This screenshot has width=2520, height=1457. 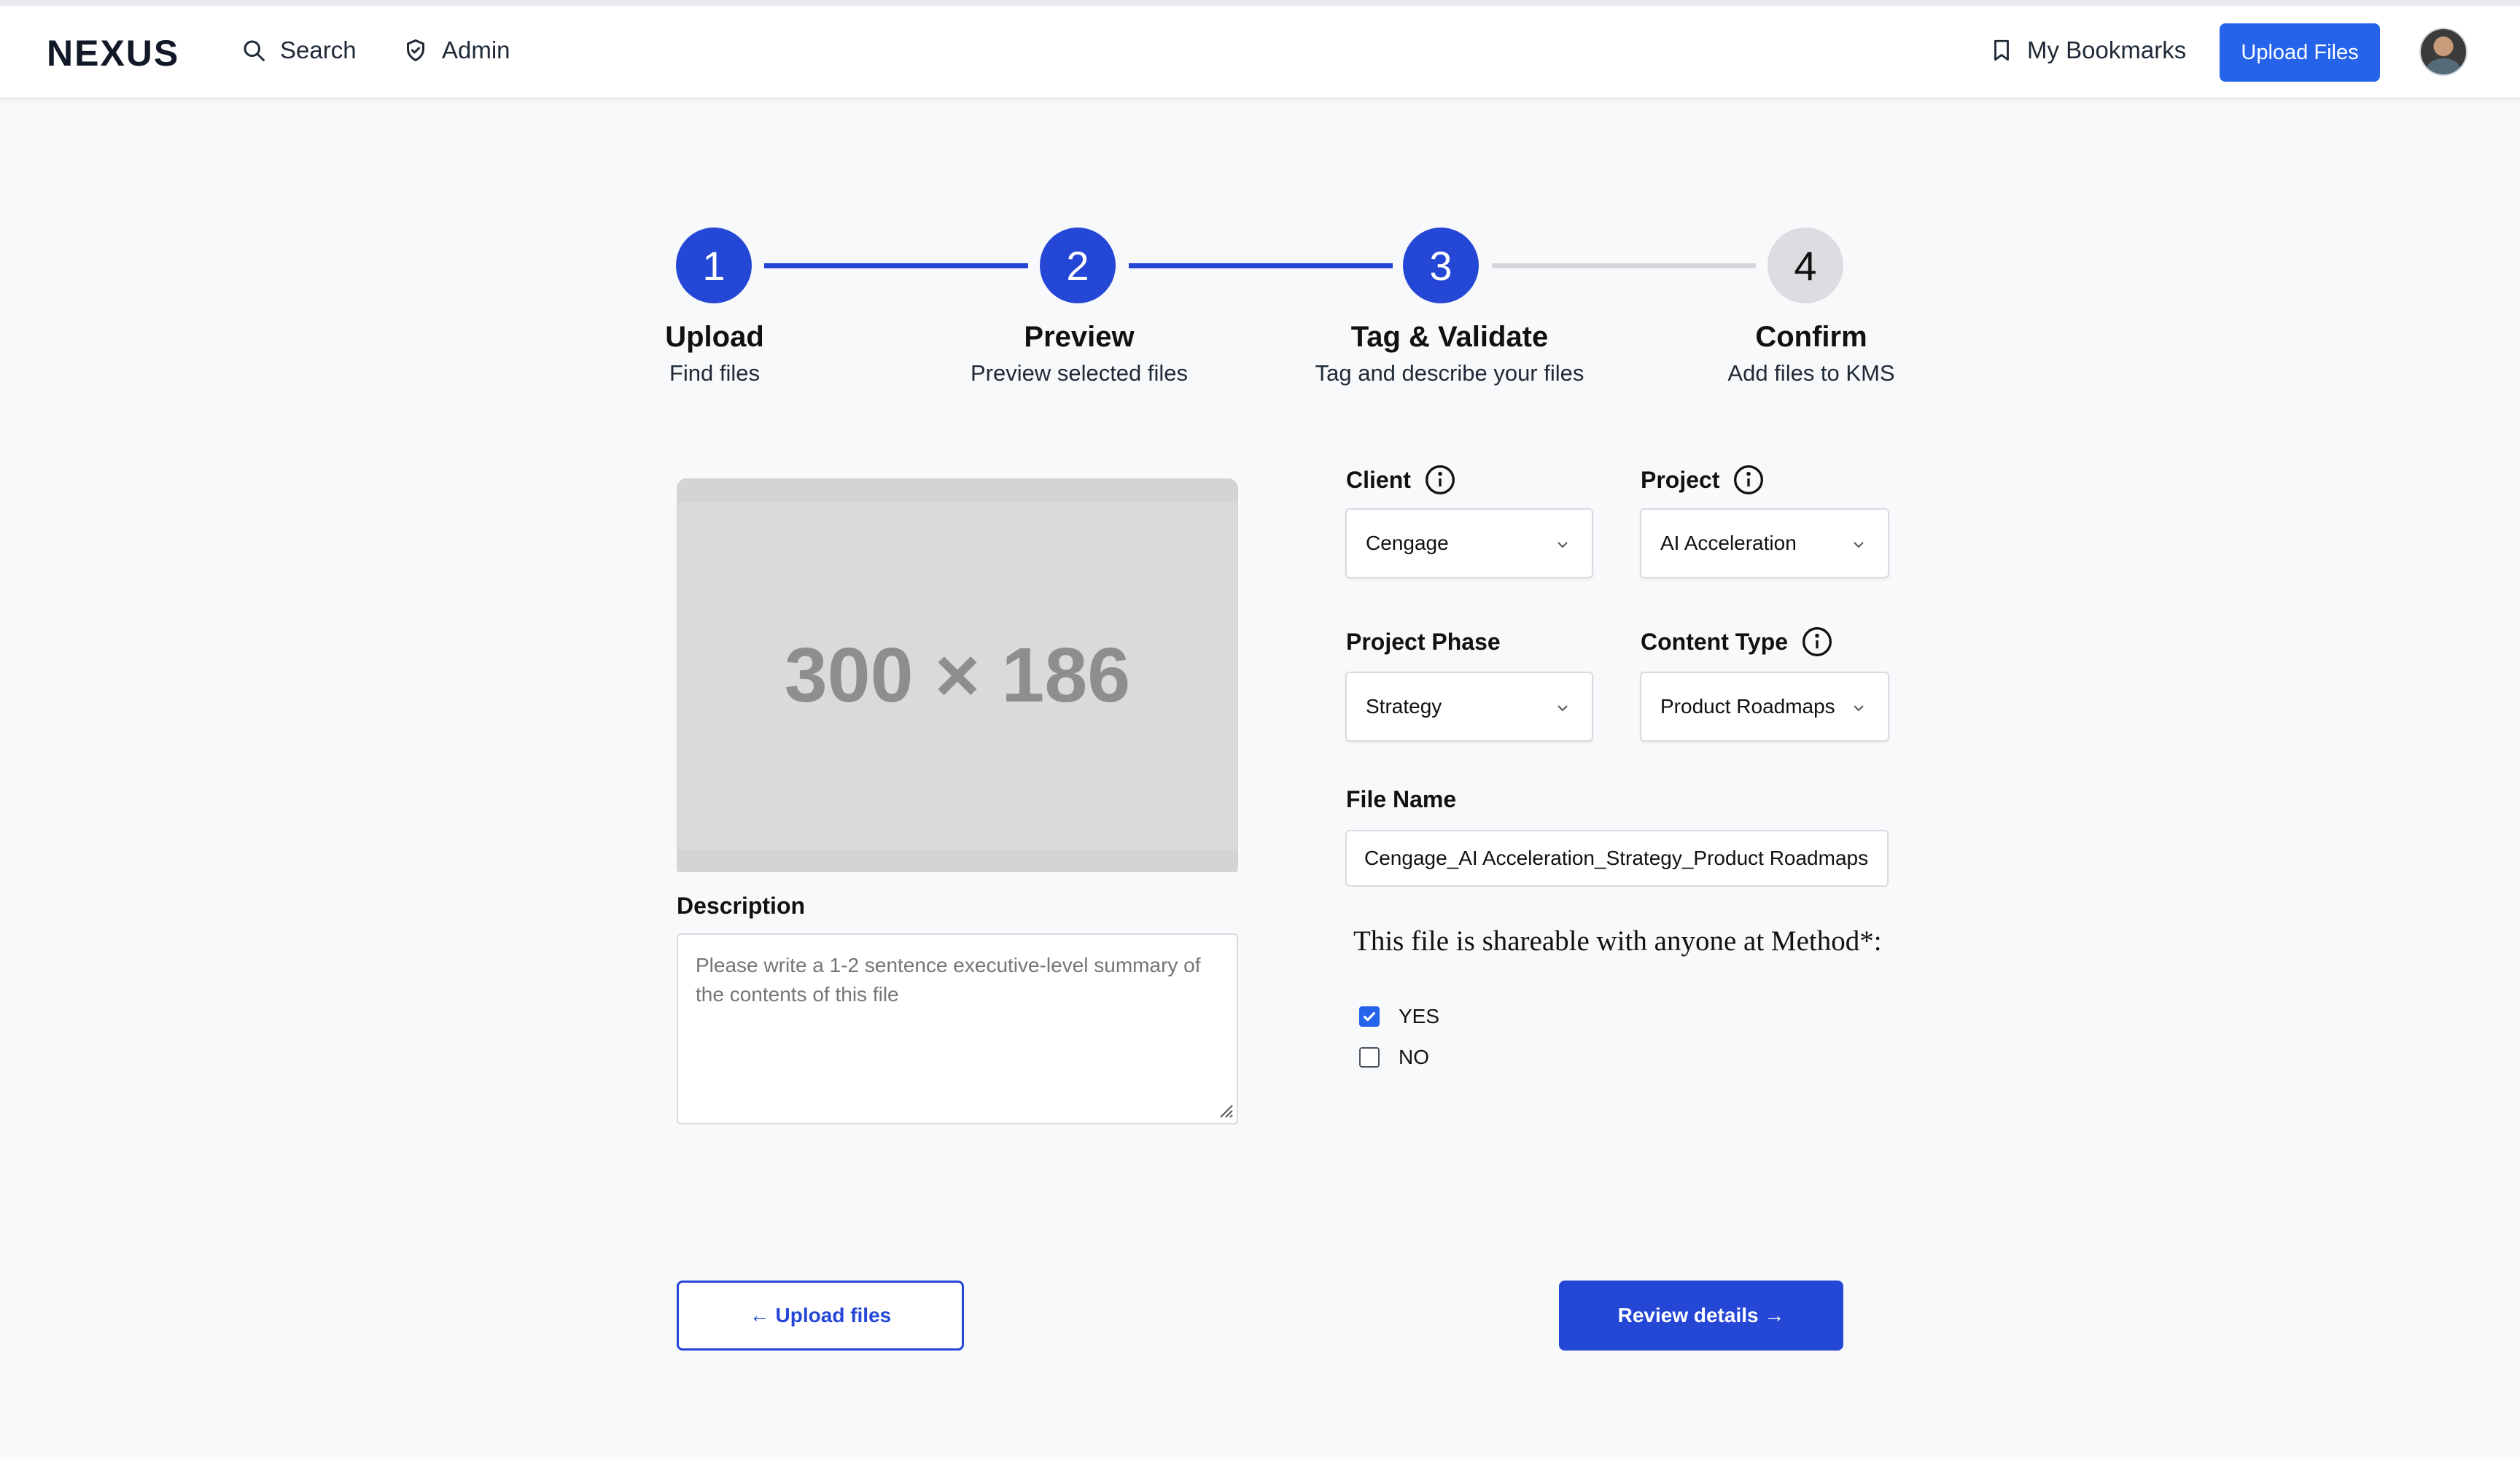 I want to click on yes-checkbox, so click(x=1369, y=1017).